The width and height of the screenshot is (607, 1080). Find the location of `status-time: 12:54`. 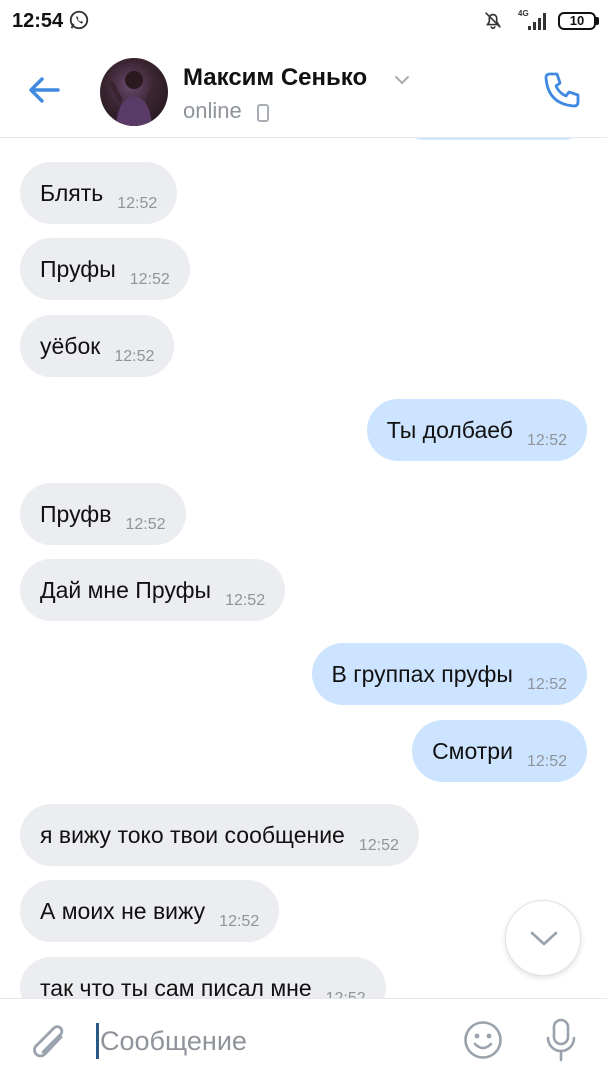

status-time: 12:54 is located at coordinates (38, 21).